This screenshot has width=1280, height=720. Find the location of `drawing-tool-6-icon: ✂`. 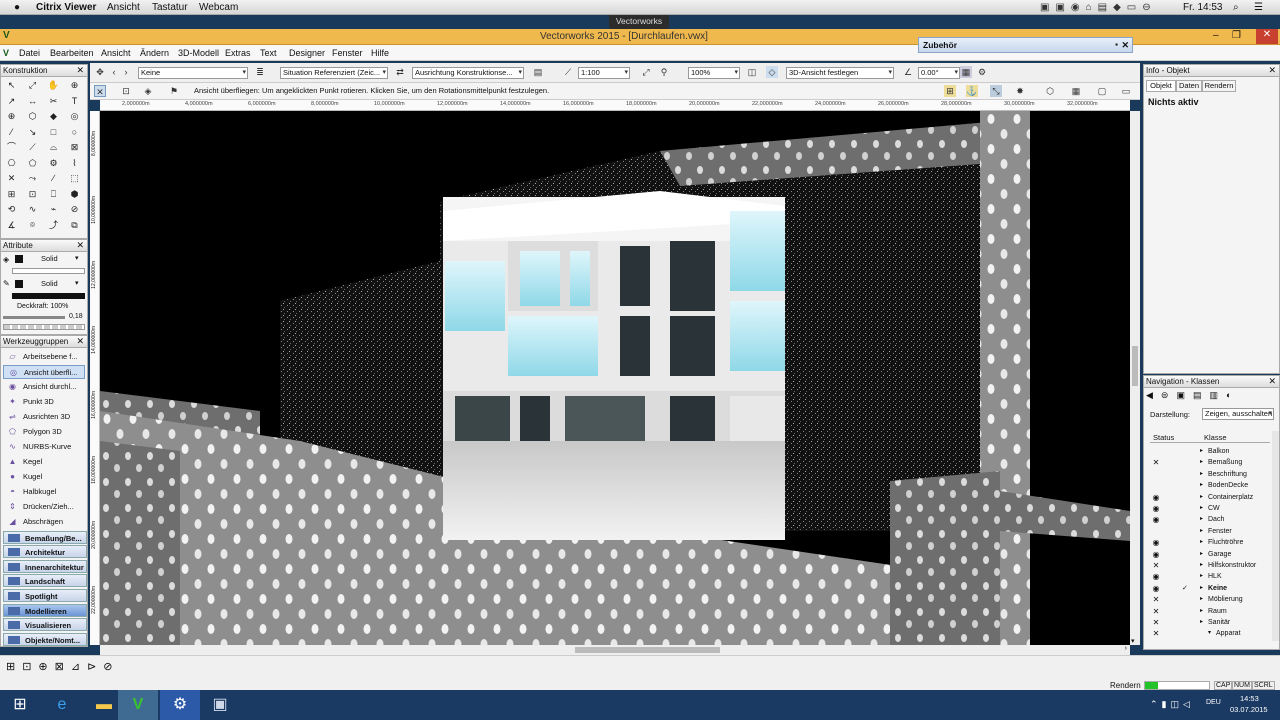

drawing-tool-6-icon: ✂ is located at coordinates (53, 101).